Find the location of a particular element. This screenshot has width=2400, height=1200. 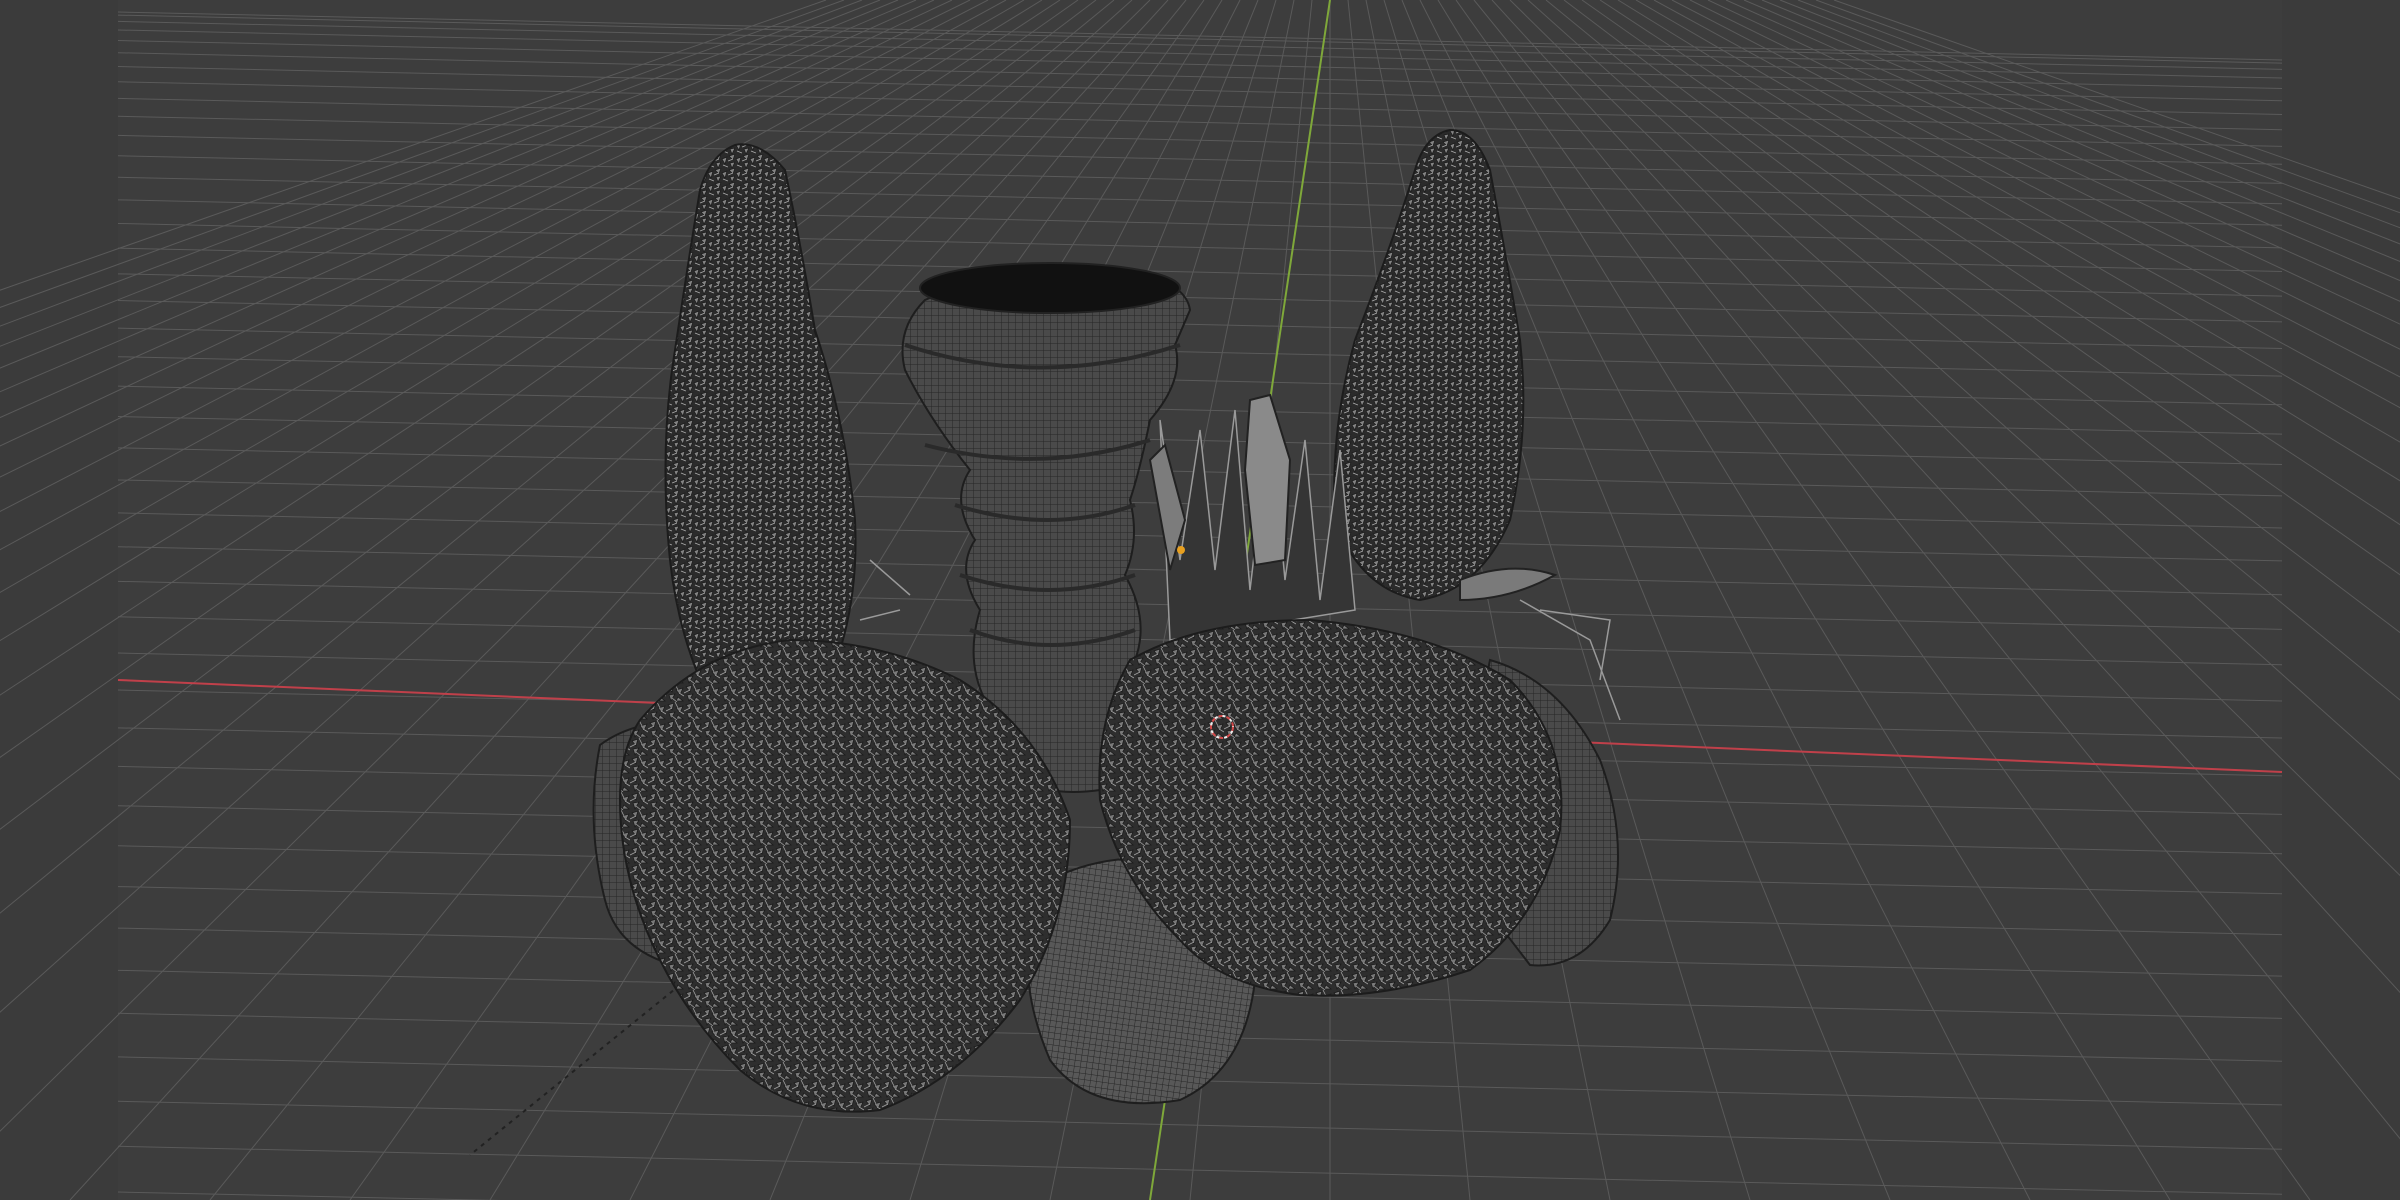

guide-dotted-line is located at coordinates (575, 1070).